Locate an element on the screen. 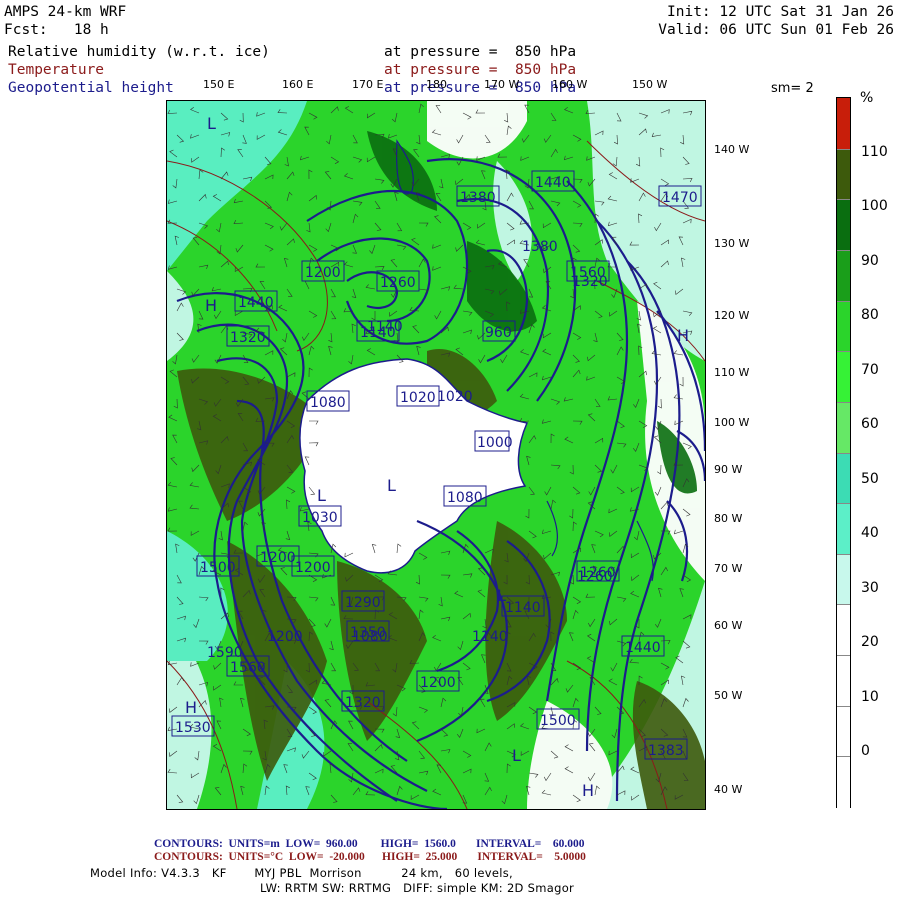  field-rh-name: Relative humidity (w.r.t. ice) is located at coordinates (139, 52).